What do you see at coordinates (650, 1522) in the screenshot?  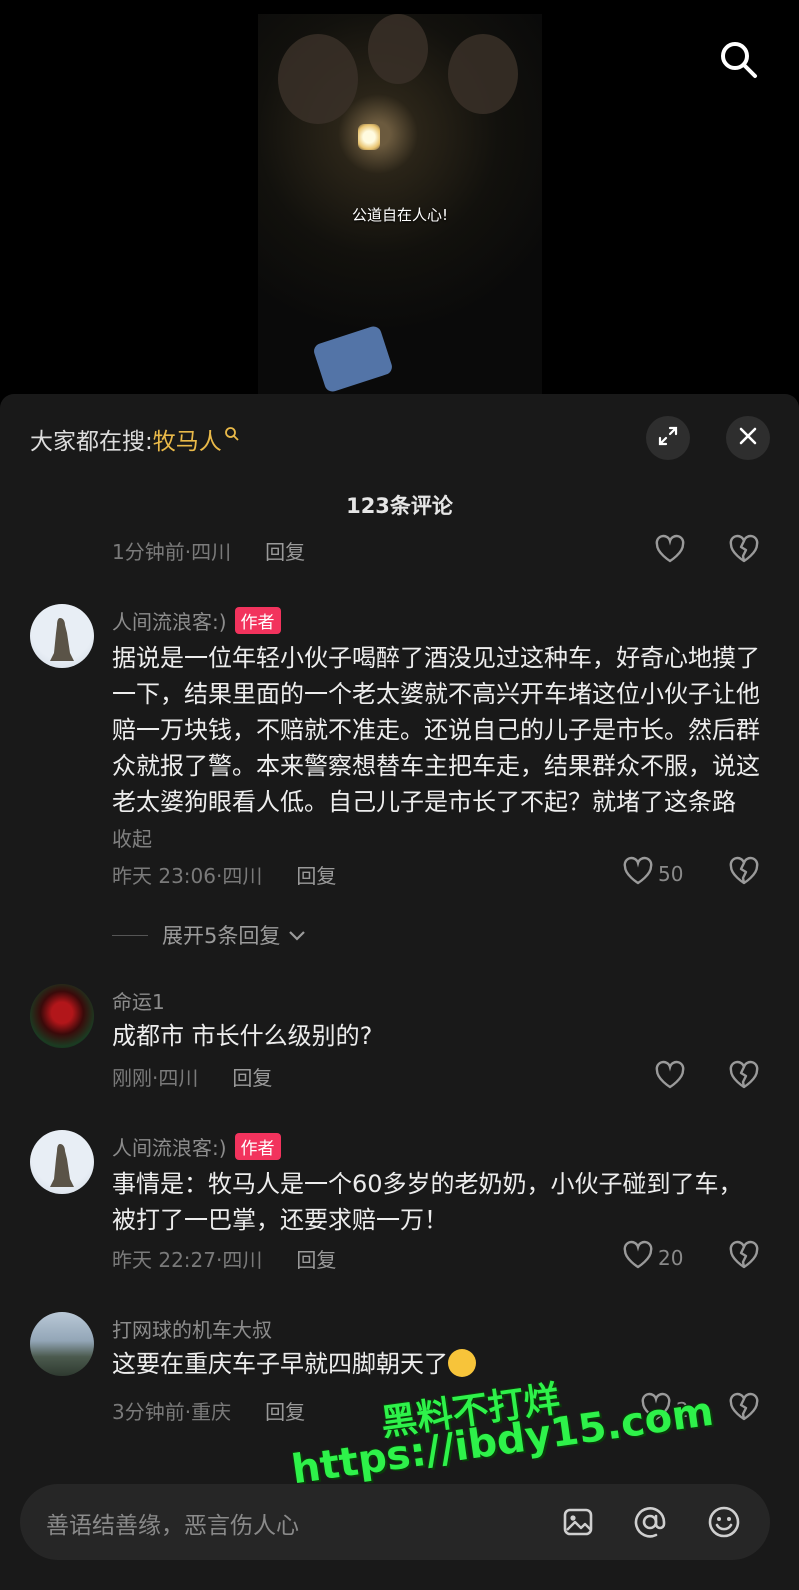 I see `at-icon` at bounding box center [650, 1522].